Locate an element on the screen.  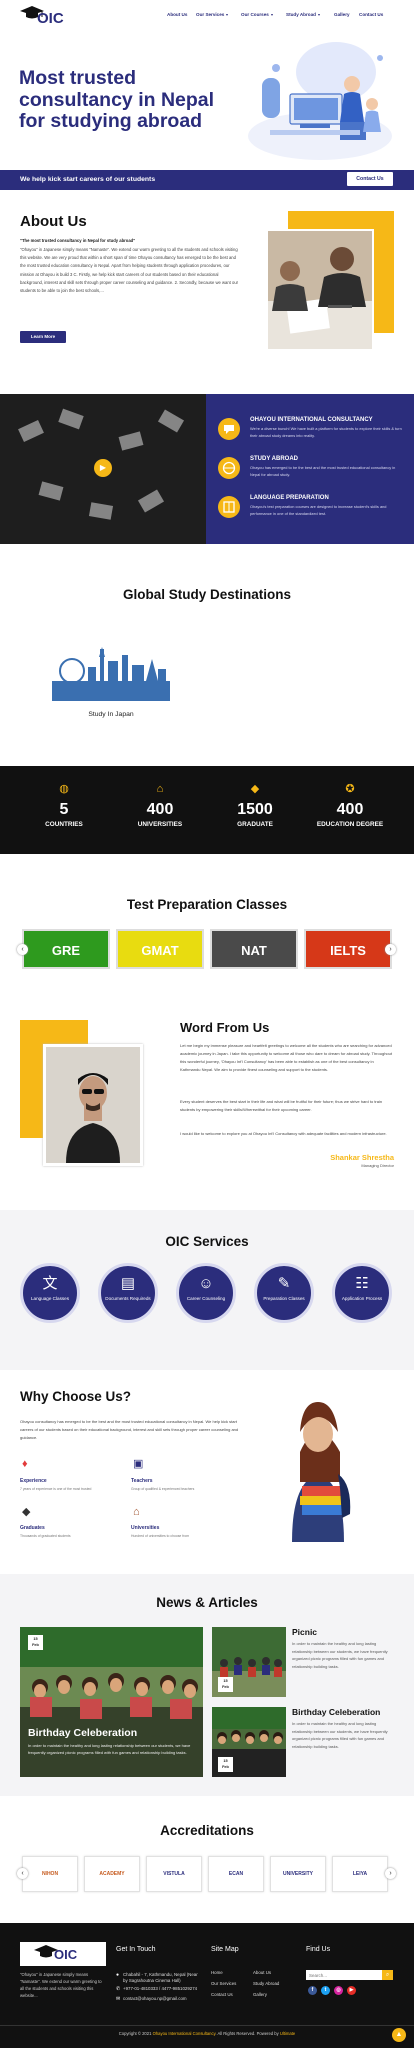
footer-link-gallery: Gallery is located at coordinates (260, 1994).